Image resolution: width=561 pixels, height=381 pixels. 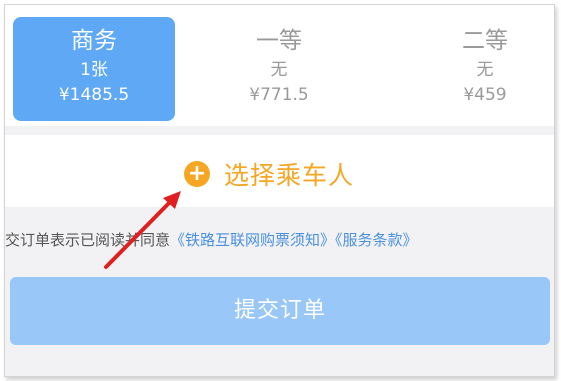 I want to click on seat-price: ¥459, so click(x=485, y=95).